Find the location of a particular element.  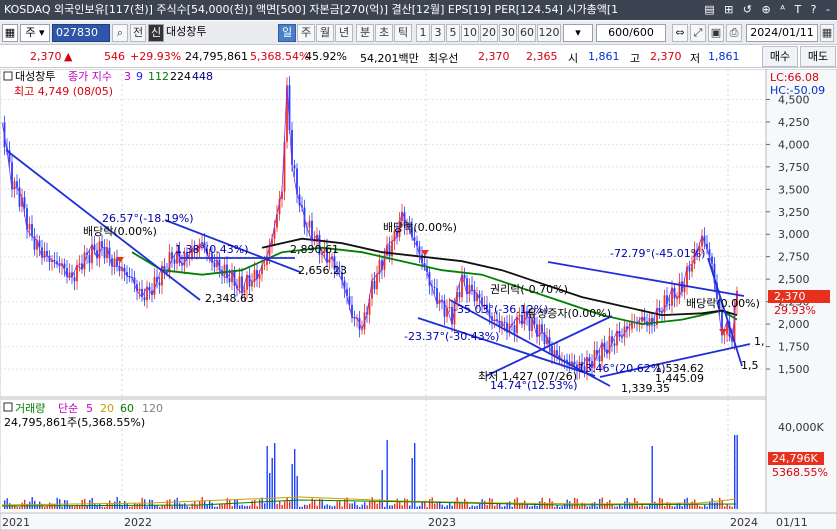

sell-button: 매도 is located at coordinates (818, 56).